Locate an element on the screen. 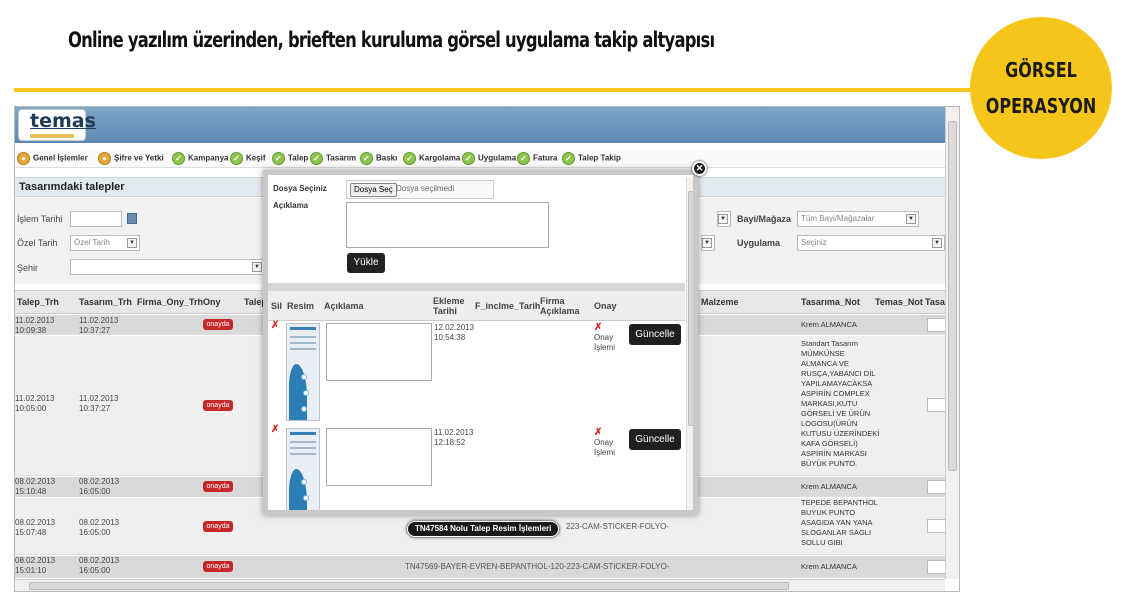  menu-talep-takip: ✓ Talep Takip is located at coordinates (591, 159).